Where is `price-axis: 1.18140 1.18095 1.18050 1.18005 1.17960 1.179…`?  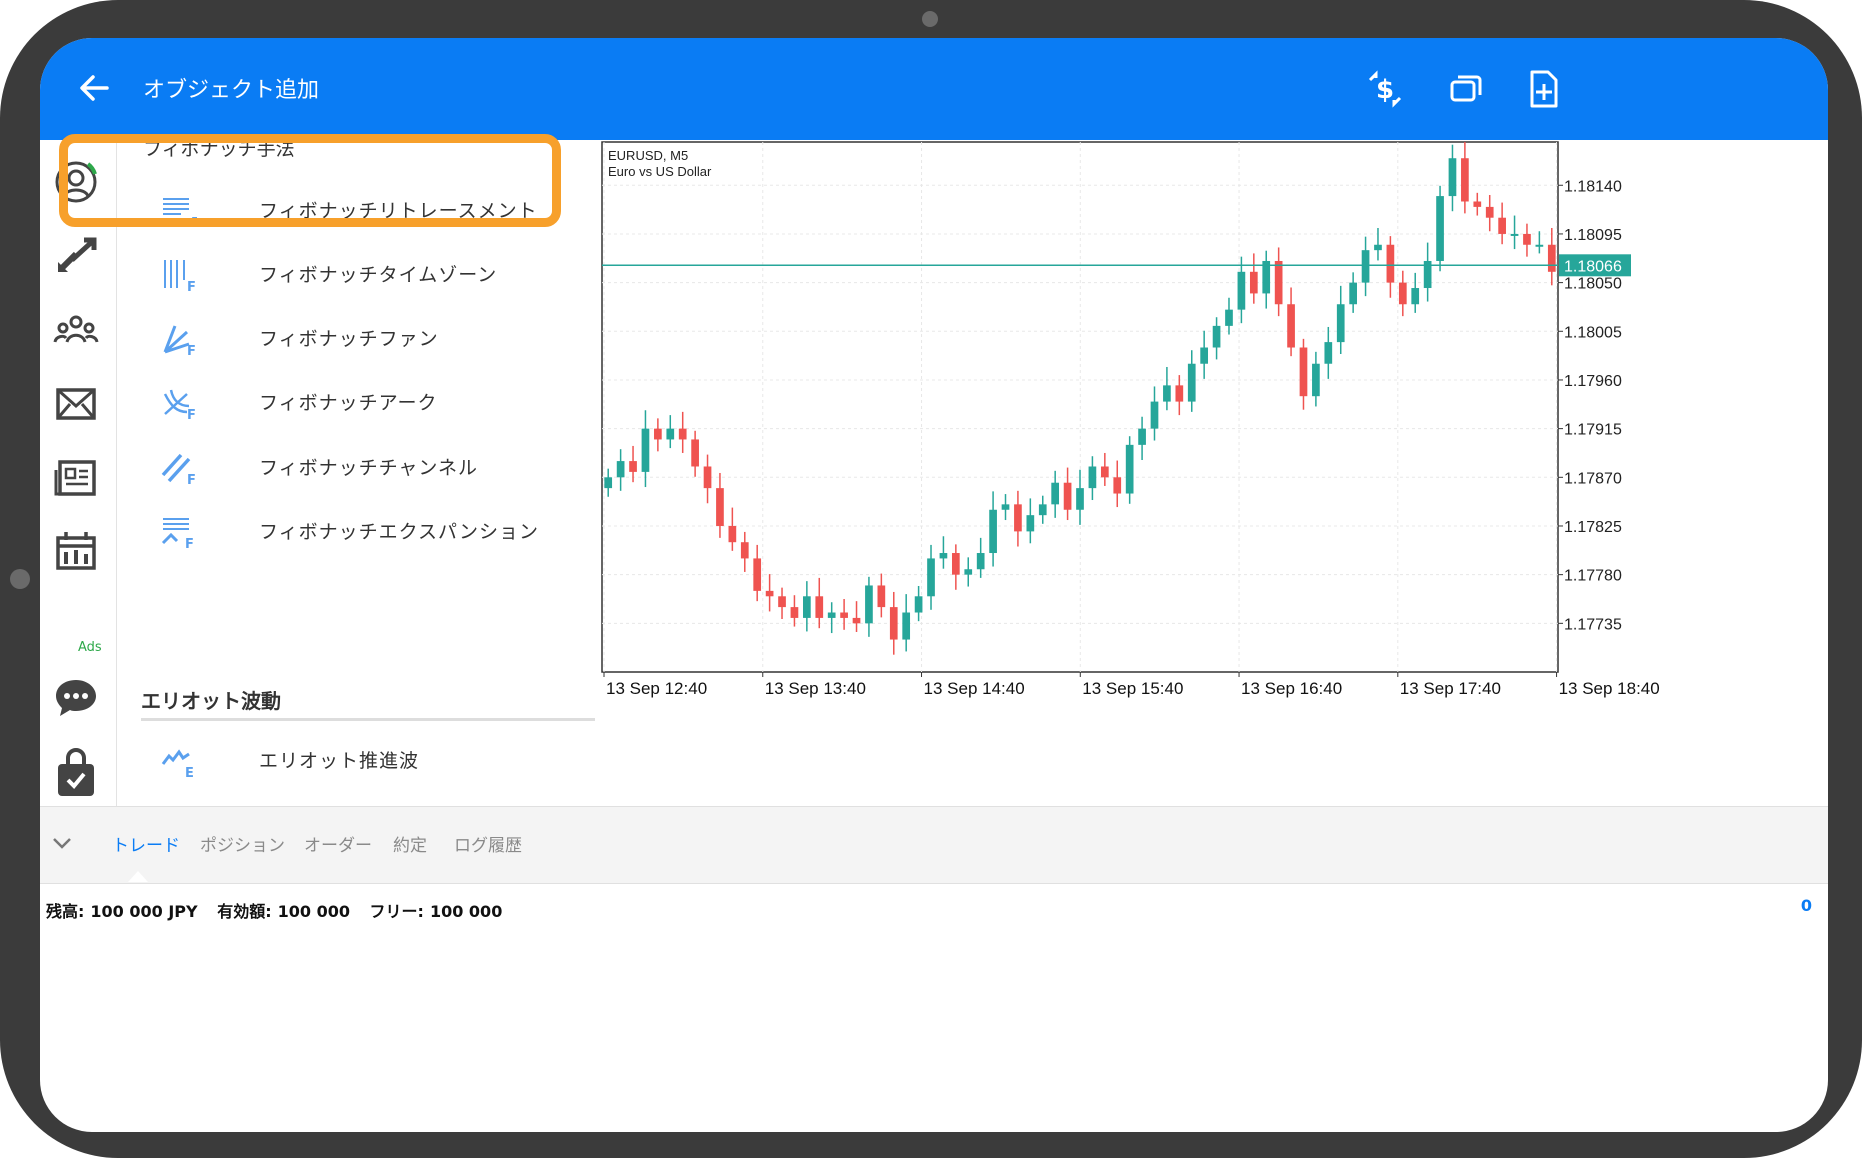
price-axis: 1.18140 1.18095 1.18050 1.18005 1.17960 1.179… is located at coordinates (1590, 405).